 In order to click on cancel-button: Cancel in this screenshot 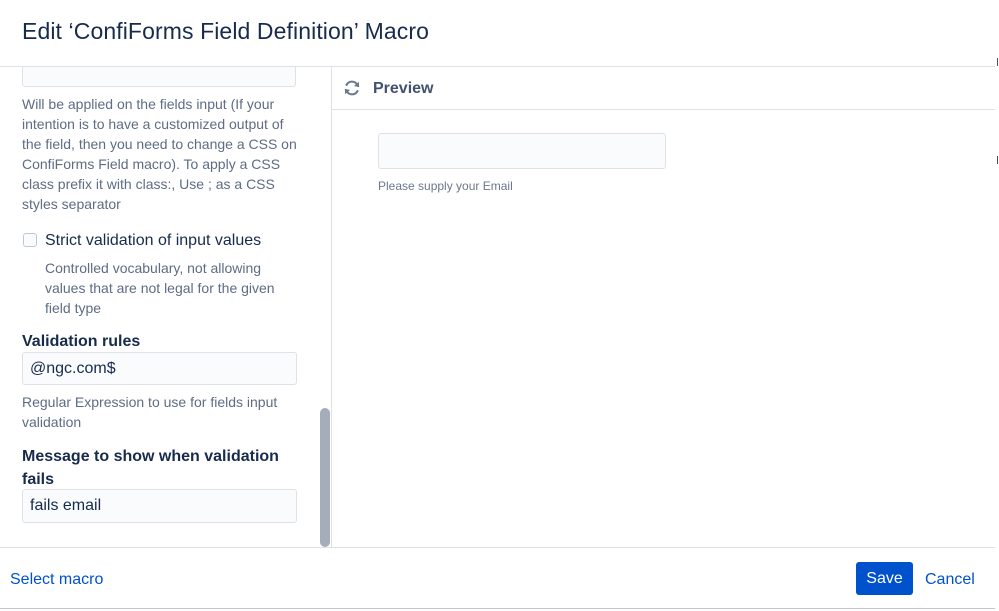, I will do `click(950, 580)`.